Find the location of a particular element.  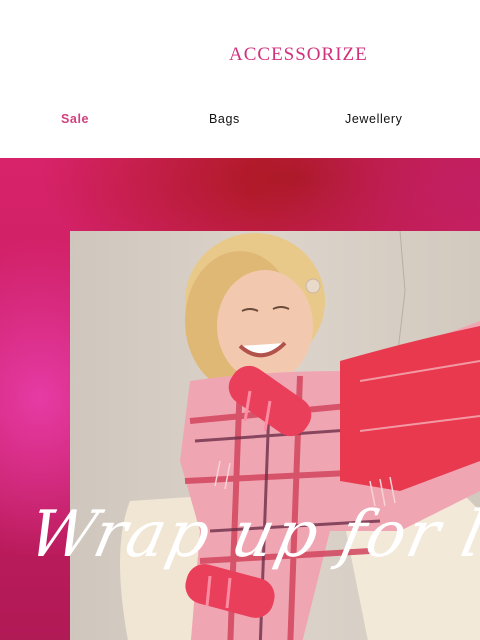

category-nav: Sale Bags Jewellery is located at coordinates (240, 120).